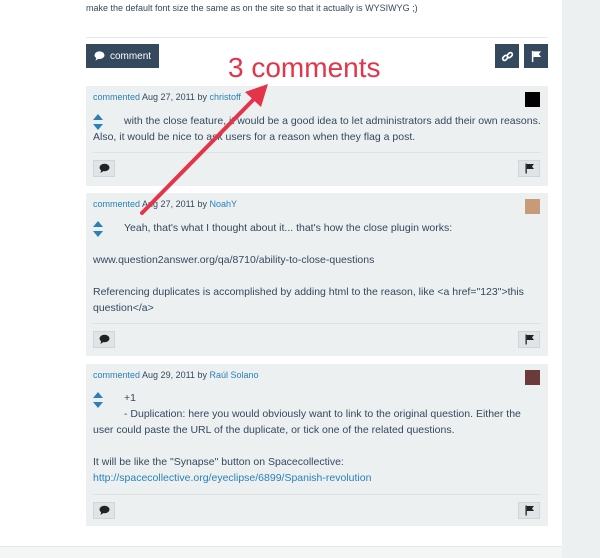 The width and height of the screenshot is (600, 558). I want to click on share-link-button, so click(507, 56).